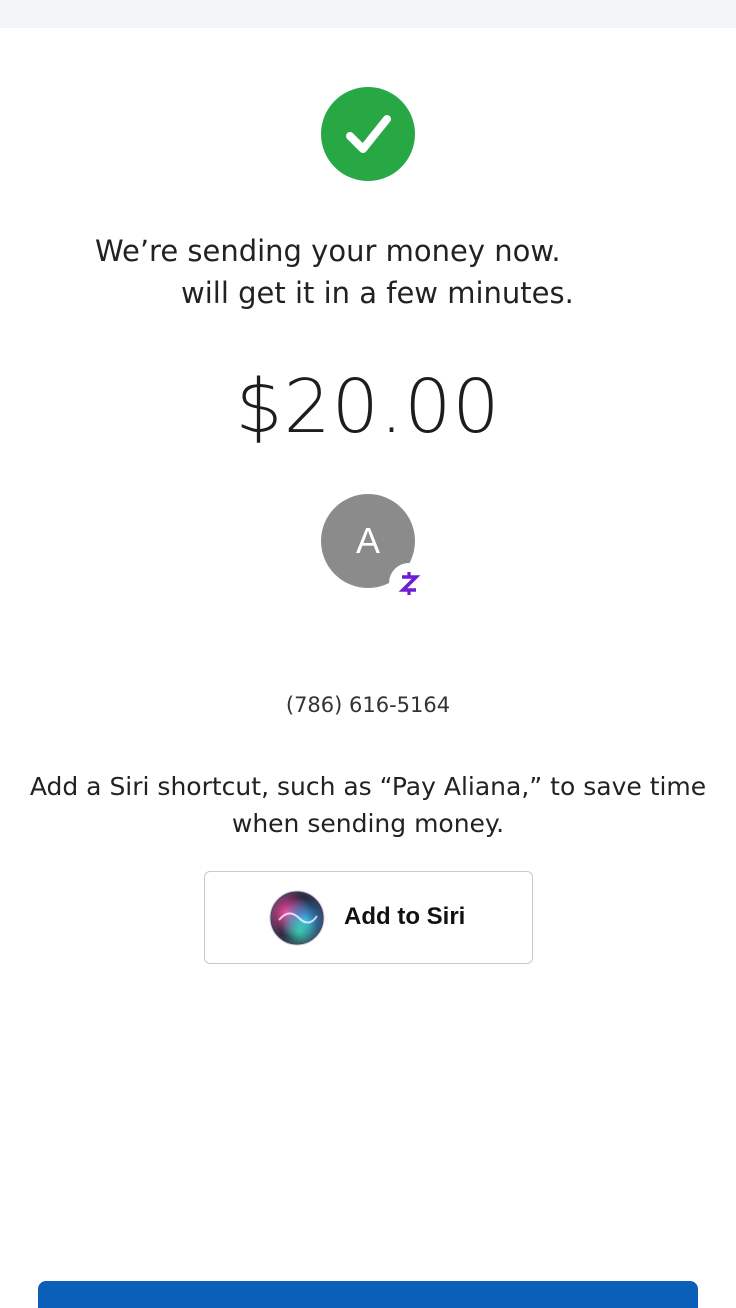 This screenshot has height=1308, width=736. I want to click on status-bar, so click(368, 14).